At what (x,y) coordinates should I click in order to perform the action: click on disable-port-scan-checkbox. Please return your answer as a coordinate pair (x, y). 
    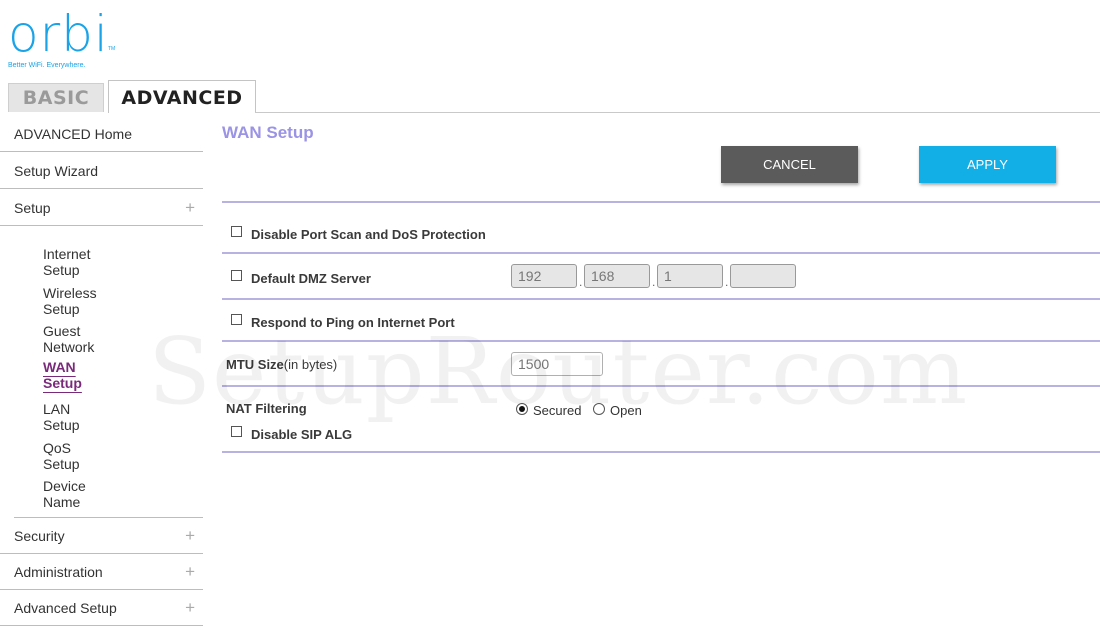
    Looking at the image, I should click on (236, 231).